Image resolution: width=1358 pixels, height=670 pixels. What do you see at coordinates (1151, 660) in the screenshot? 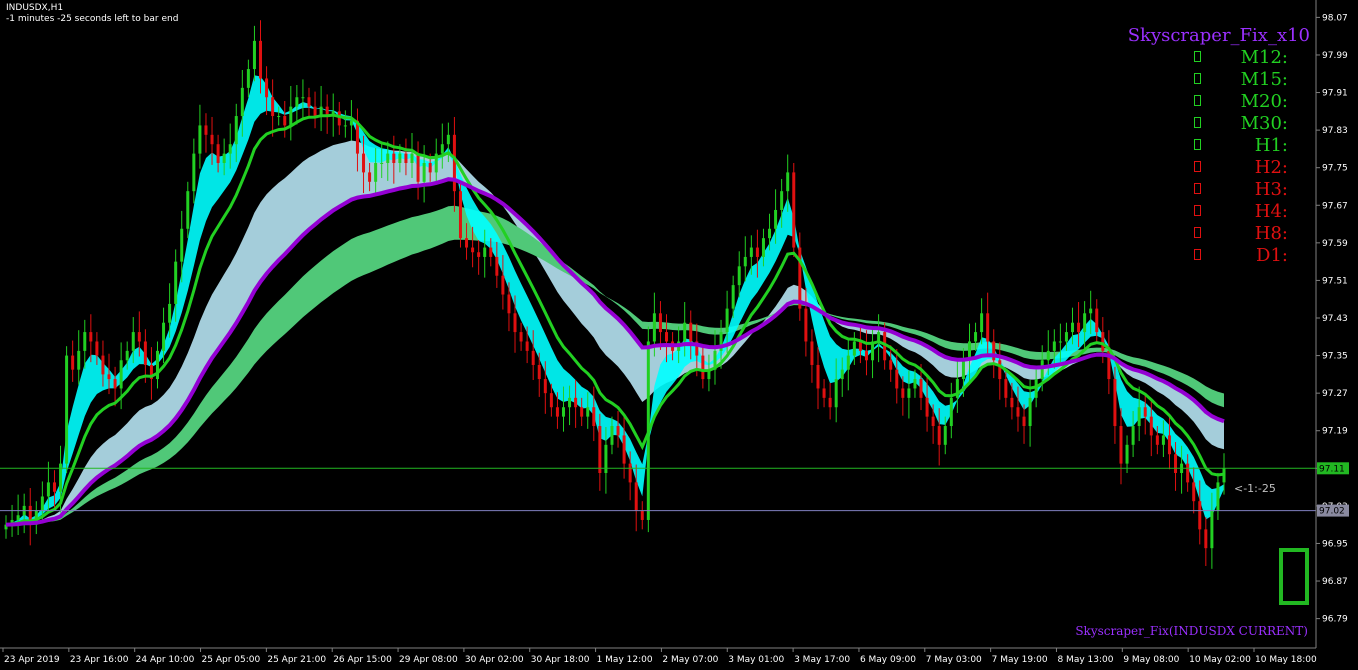
I see `x-tick-label: 9 May 08:00` at bounding box center [1151, 660].